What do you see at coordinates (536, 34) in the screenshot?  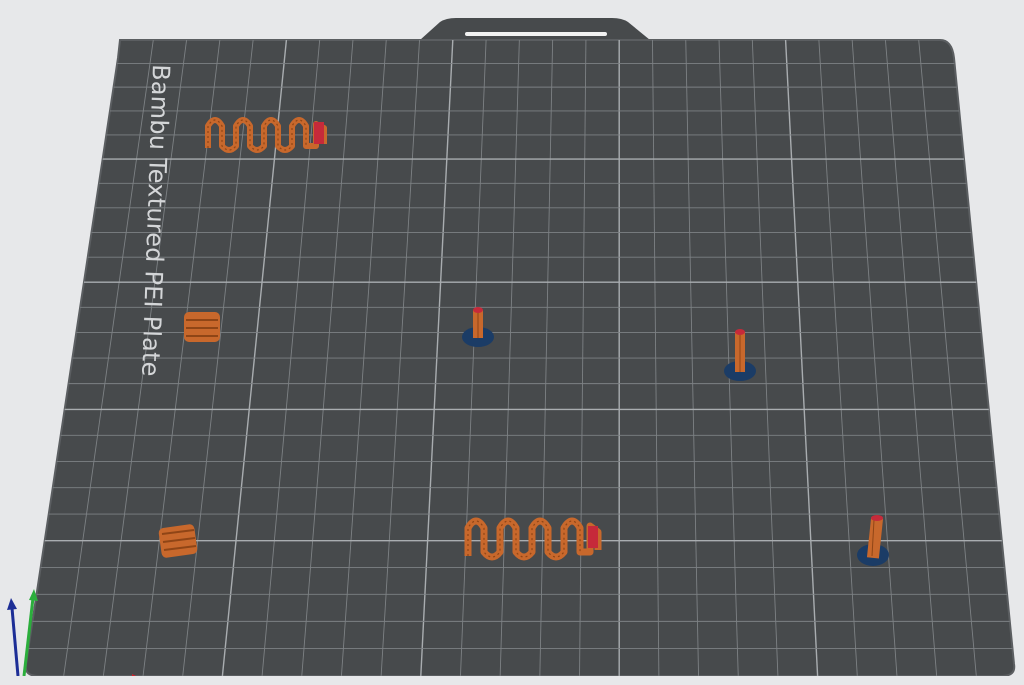 I see `plate-handle-slot` at bounding box center [536, 34].